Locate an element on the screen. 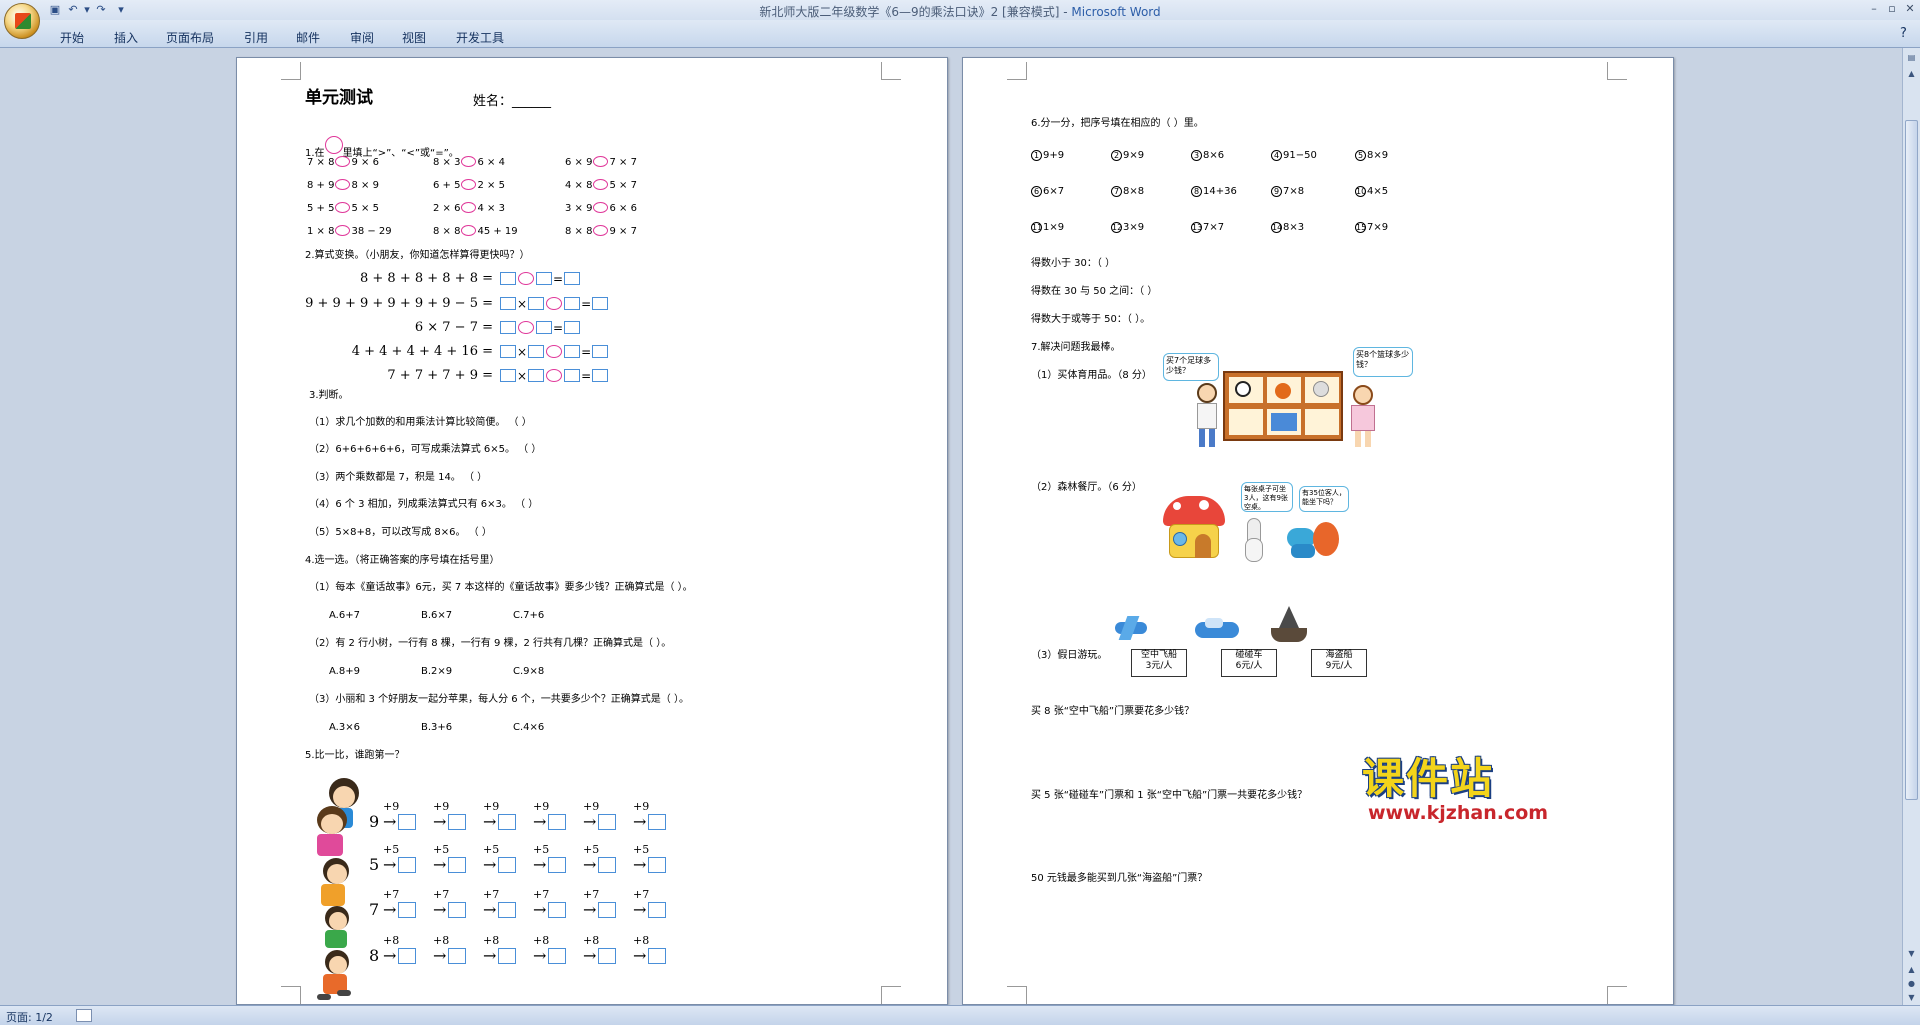 This screenshot has height=1025, width=1920. compare-item: 8 × 36 × 4 is located at coordinates (469, 162).